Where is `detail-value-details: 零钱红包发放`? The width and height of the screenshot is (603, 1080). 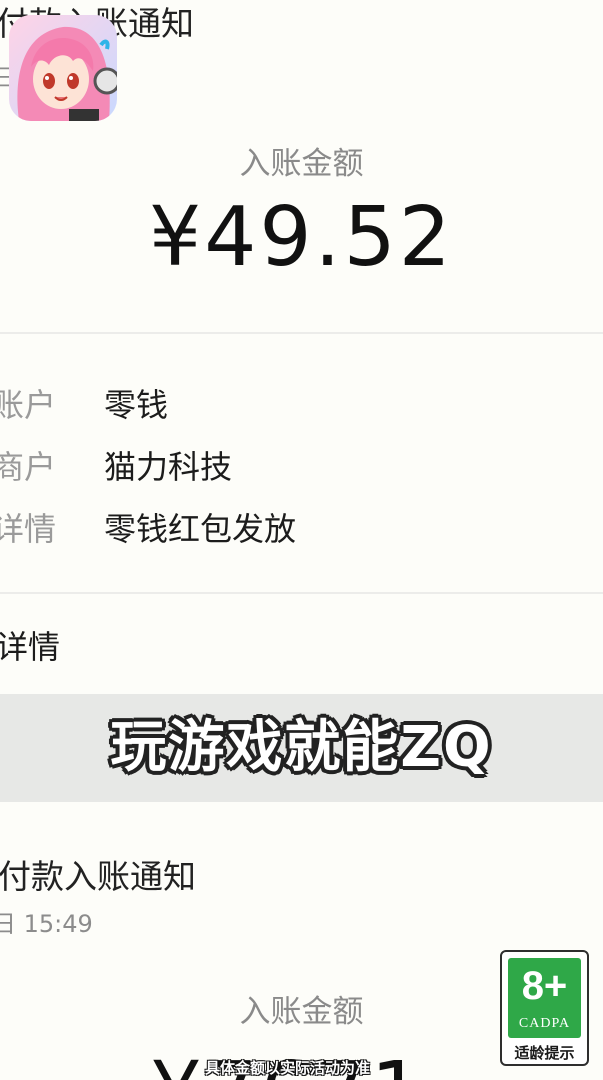 detail-value-details: 零钱红包发放 is located at coordinates (200, 529).